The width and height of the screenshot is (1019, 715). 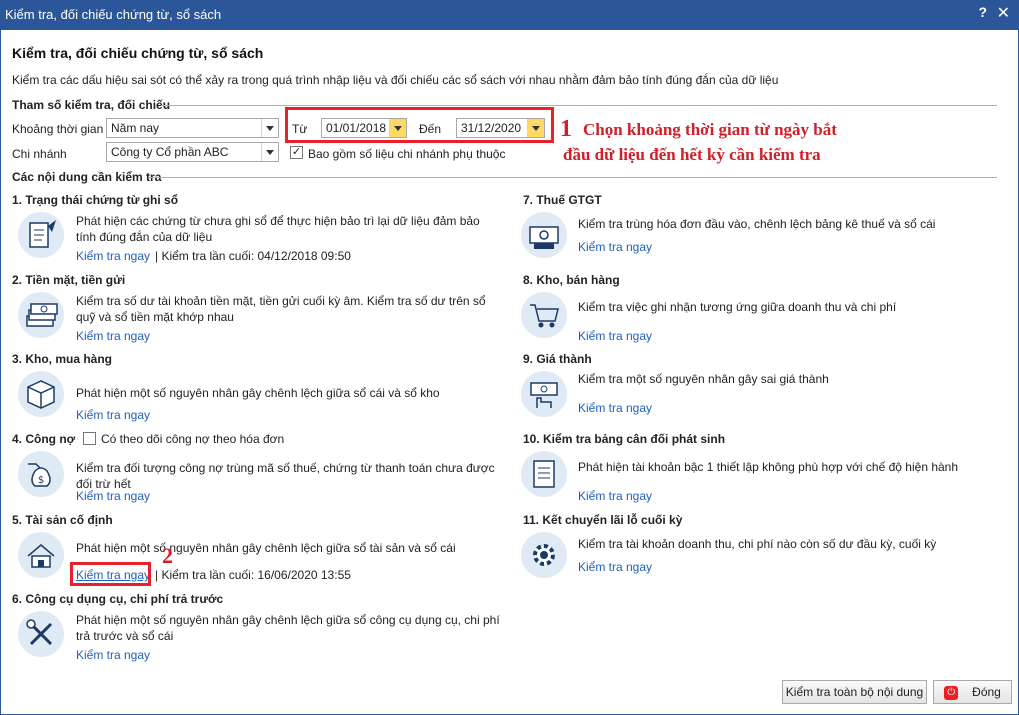 I want to click on item-7-title: 7. Thuế GTGT, so click(x=562, y=200).